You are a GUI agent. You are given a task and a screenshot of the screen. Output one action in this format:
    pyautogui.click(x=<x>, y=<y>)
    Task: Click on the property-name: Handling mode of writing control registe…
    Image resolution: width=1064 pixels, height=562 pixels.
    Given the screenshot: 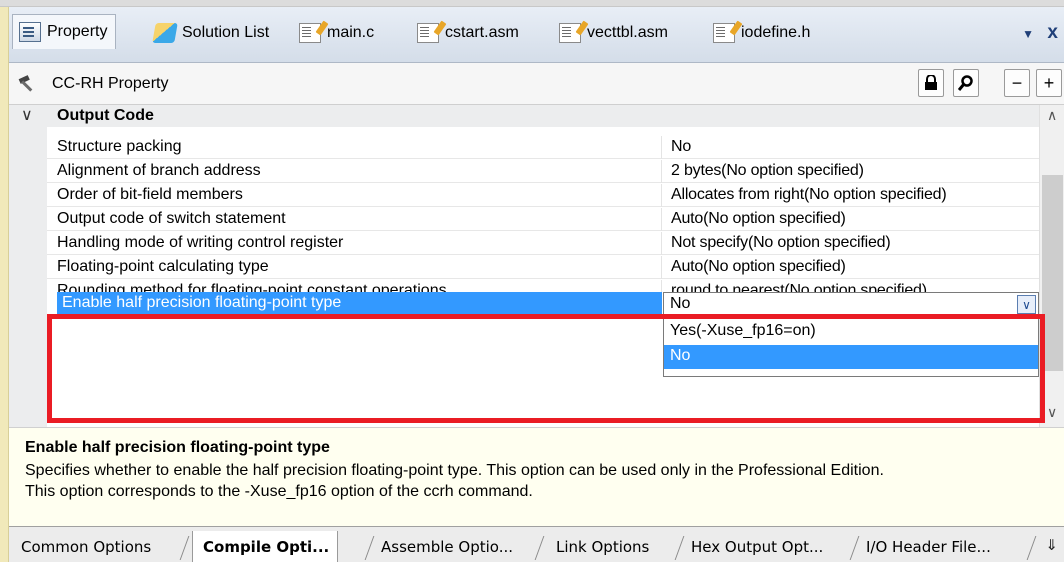 What is the action you would take?
    pyautogui.click(x=200, y=242)
    